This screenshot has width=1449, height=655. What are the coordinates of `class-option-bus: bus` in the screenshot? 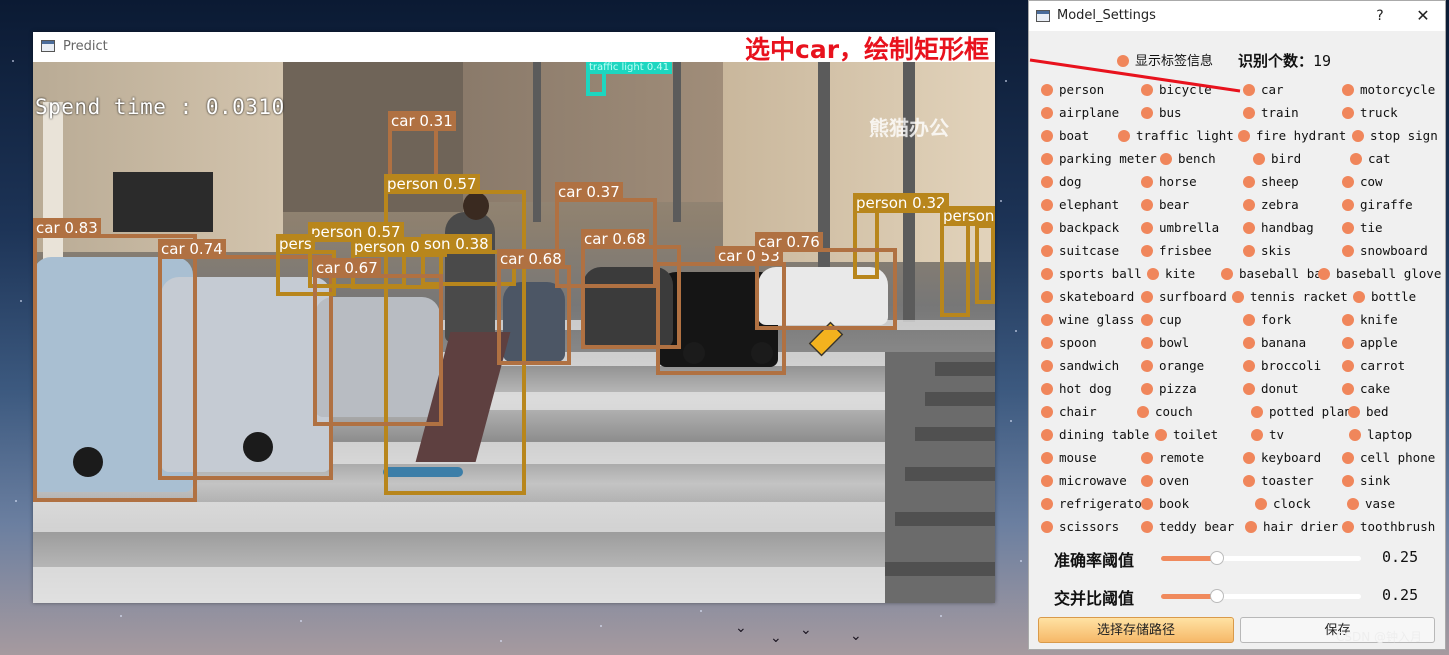 It's located at (1161, 113).